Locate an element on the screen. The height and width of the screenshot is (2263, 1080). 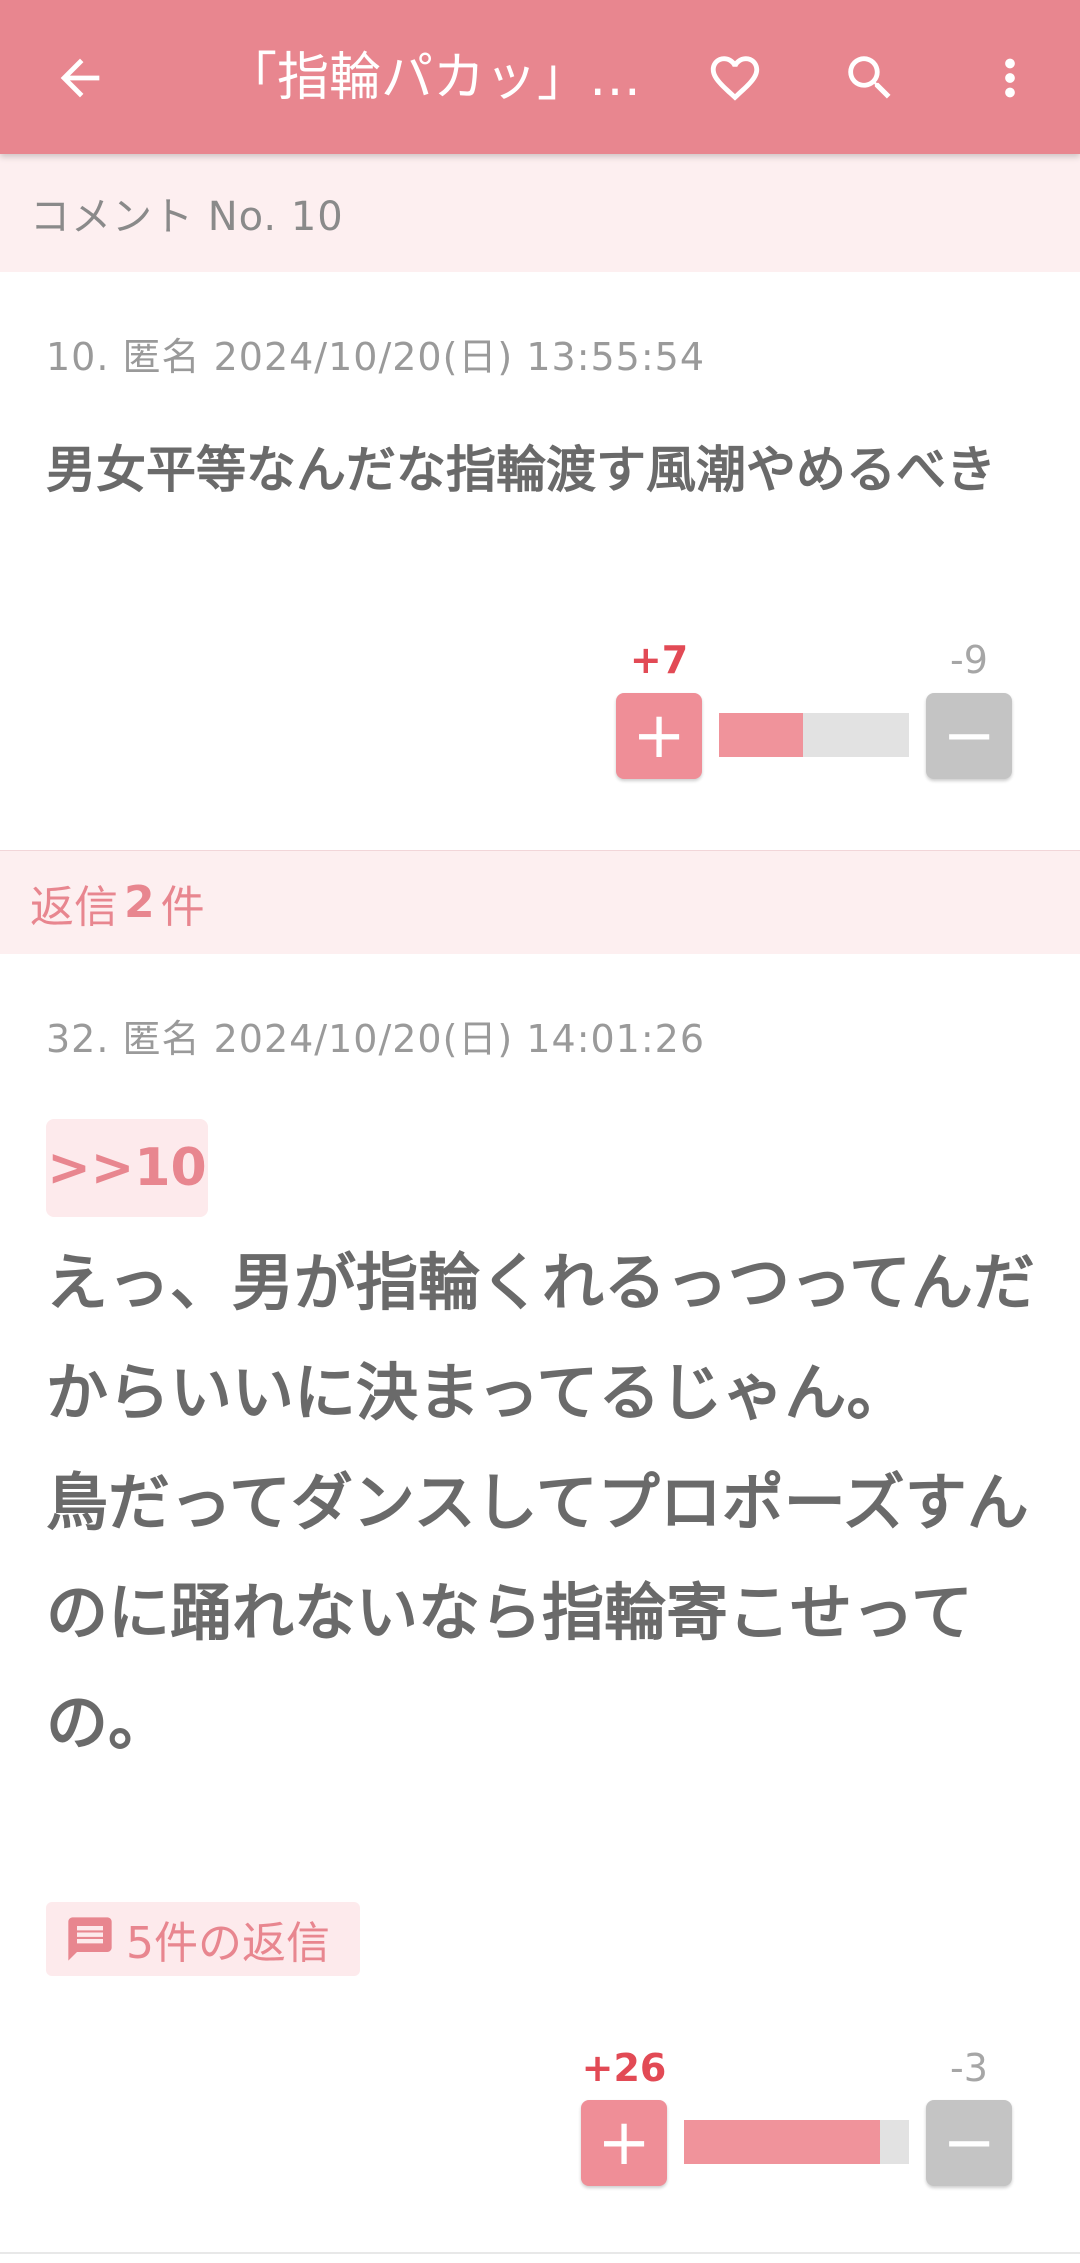
search-button is located at coordinates (870, 78).